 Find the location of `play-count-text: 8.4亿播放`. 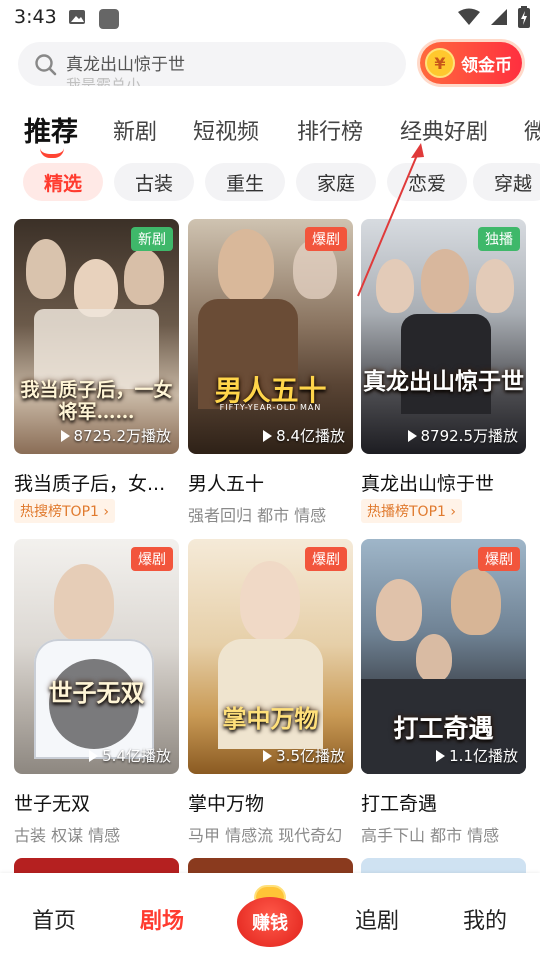

play-count-text: 8.4亿播放 is located at coordinates (310, 436).